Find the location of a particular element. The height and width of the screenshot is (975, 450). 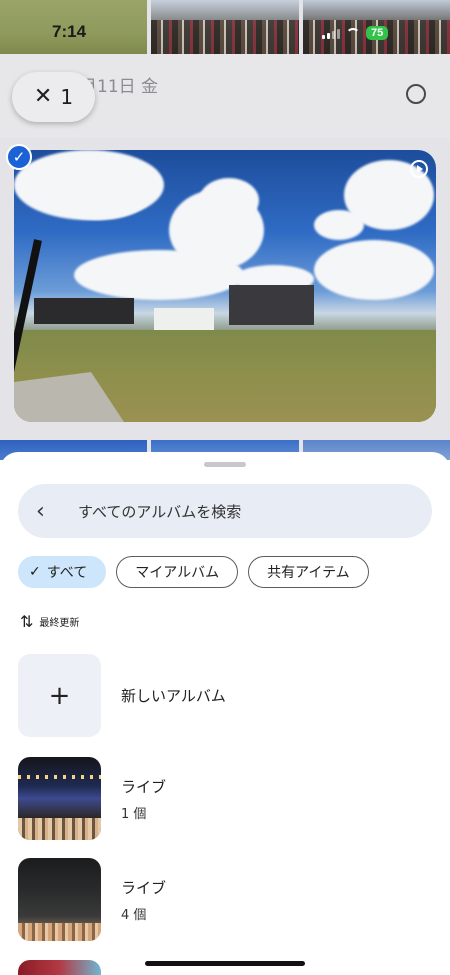

new-album-item: + 新しいアルバム is located at coordinates (122, 695).